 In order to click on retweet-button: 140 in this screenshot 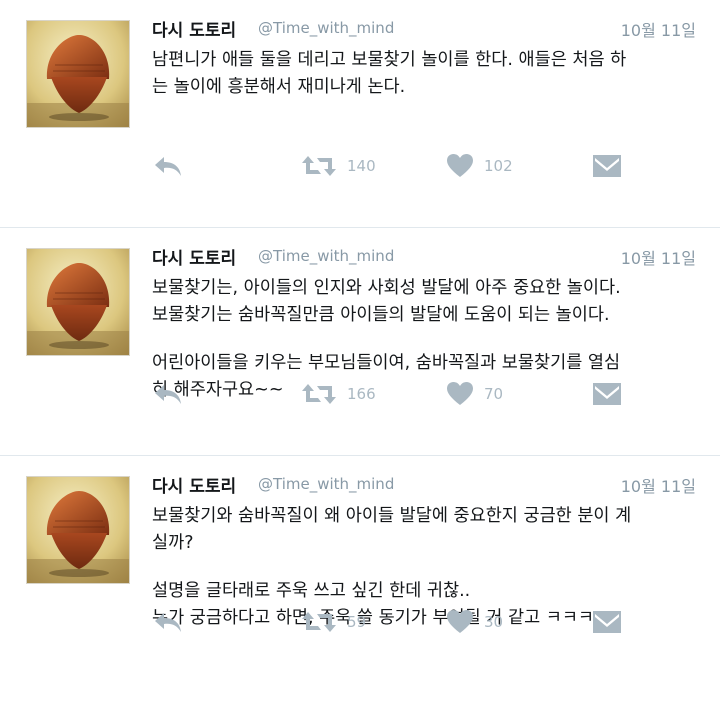, I will do `click(338, 166)`.